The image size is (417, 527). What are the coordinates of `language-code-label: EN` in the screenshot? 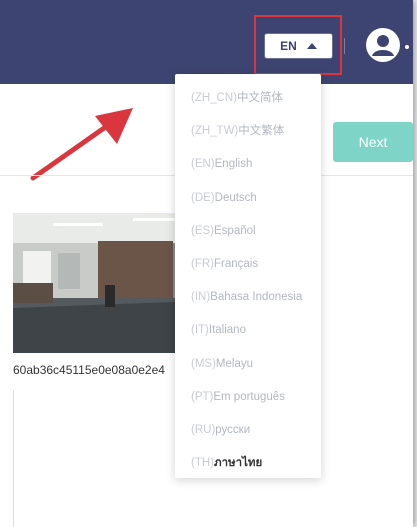 It's located at (288, 46).